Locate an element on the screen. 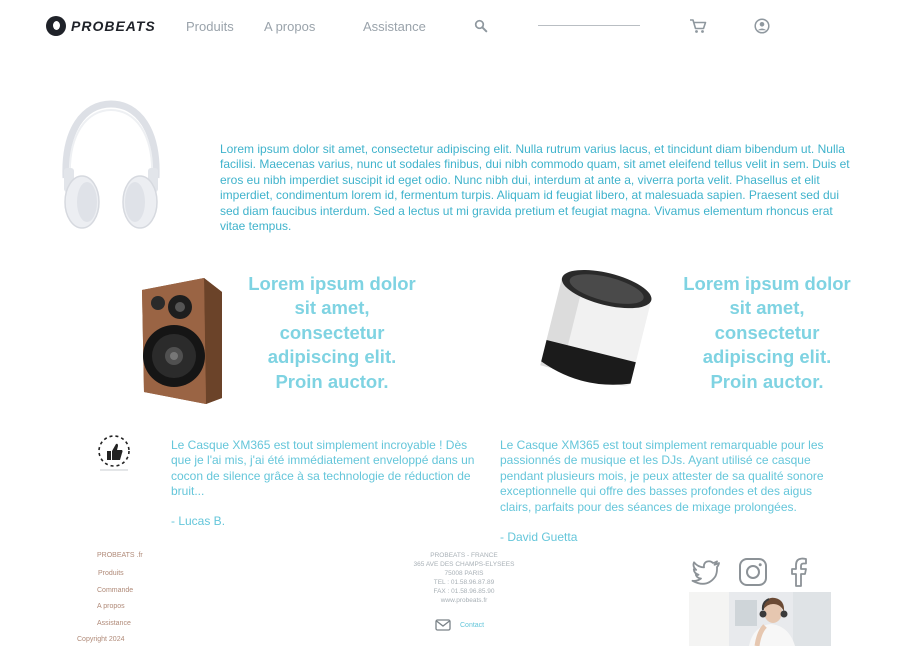 This screenshot has height=655, width=922. address-line: 365 AVE DES CHAMPS-ELYSEES is located at coordinates (464, 564).